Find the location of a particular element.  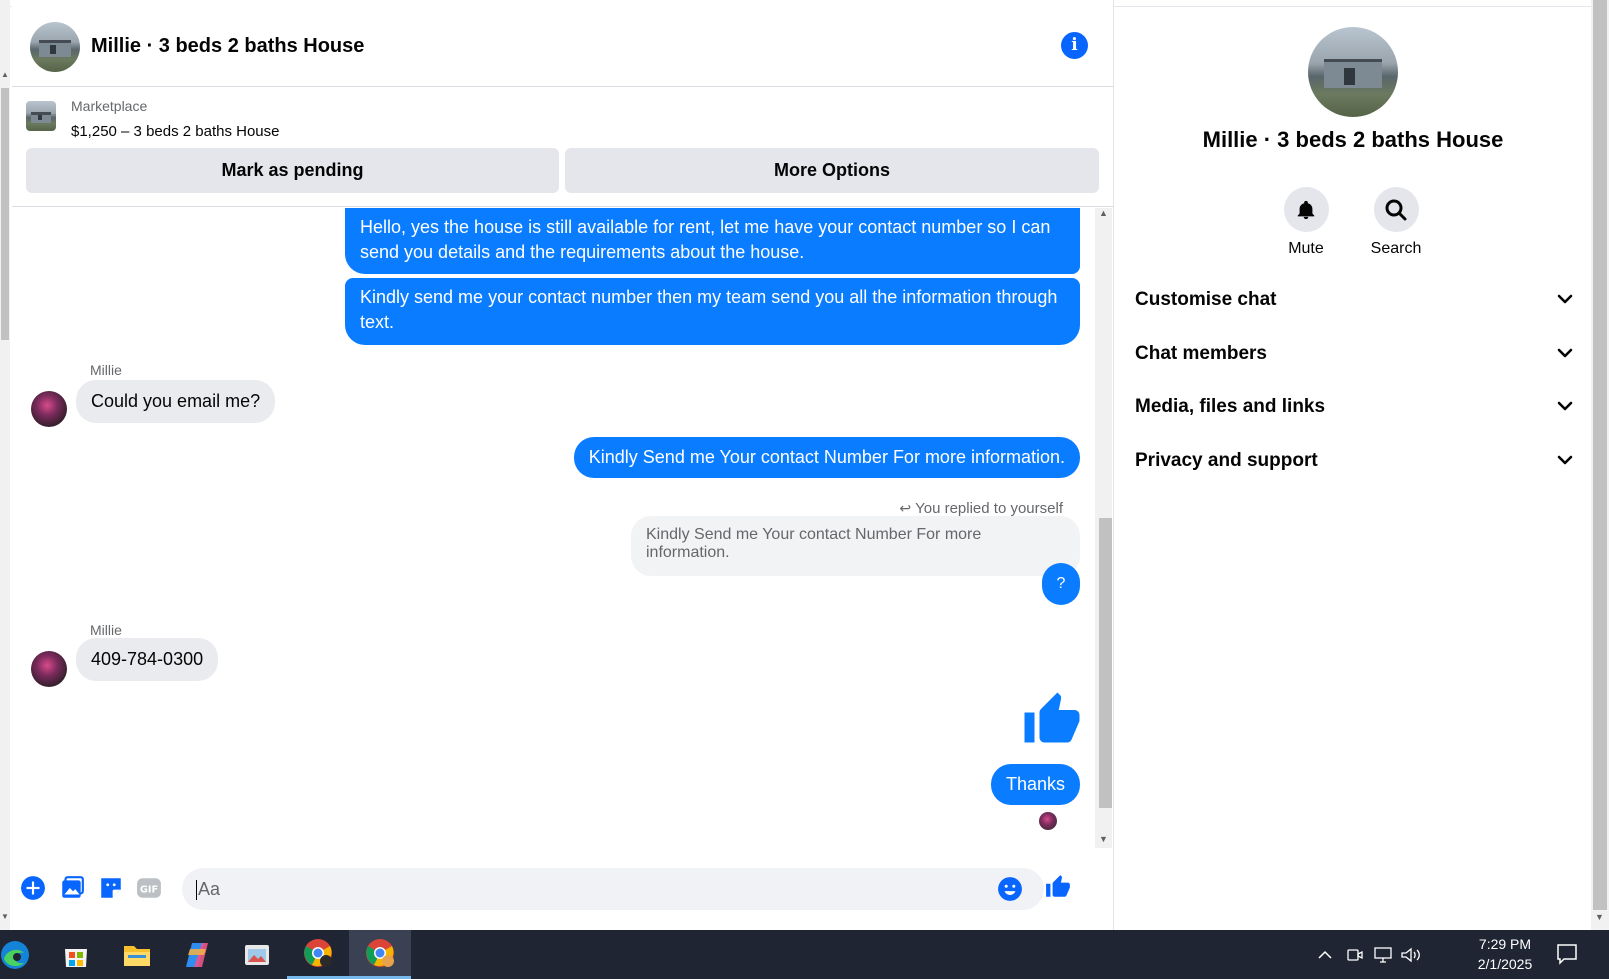

taskbar: 7:29 PM 2/1/2025 is located at coordinates (804, 954).